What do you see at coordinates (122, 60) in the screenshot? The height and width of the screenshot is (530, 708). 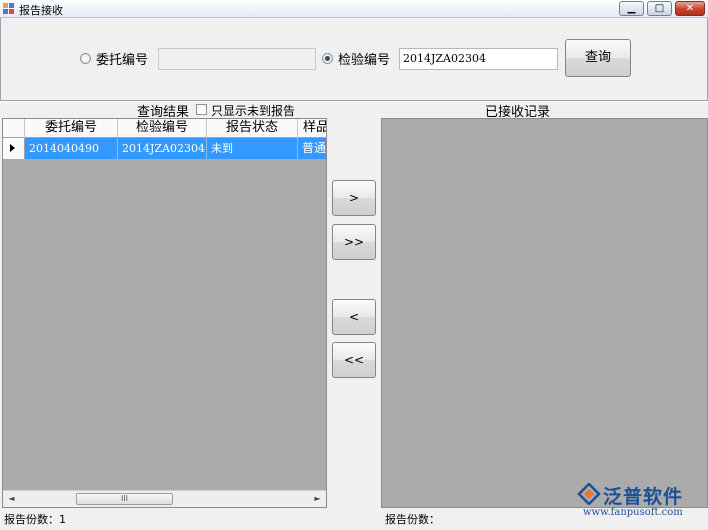 I see `consign-label: 委托编号` at bounding box center [122, 60].